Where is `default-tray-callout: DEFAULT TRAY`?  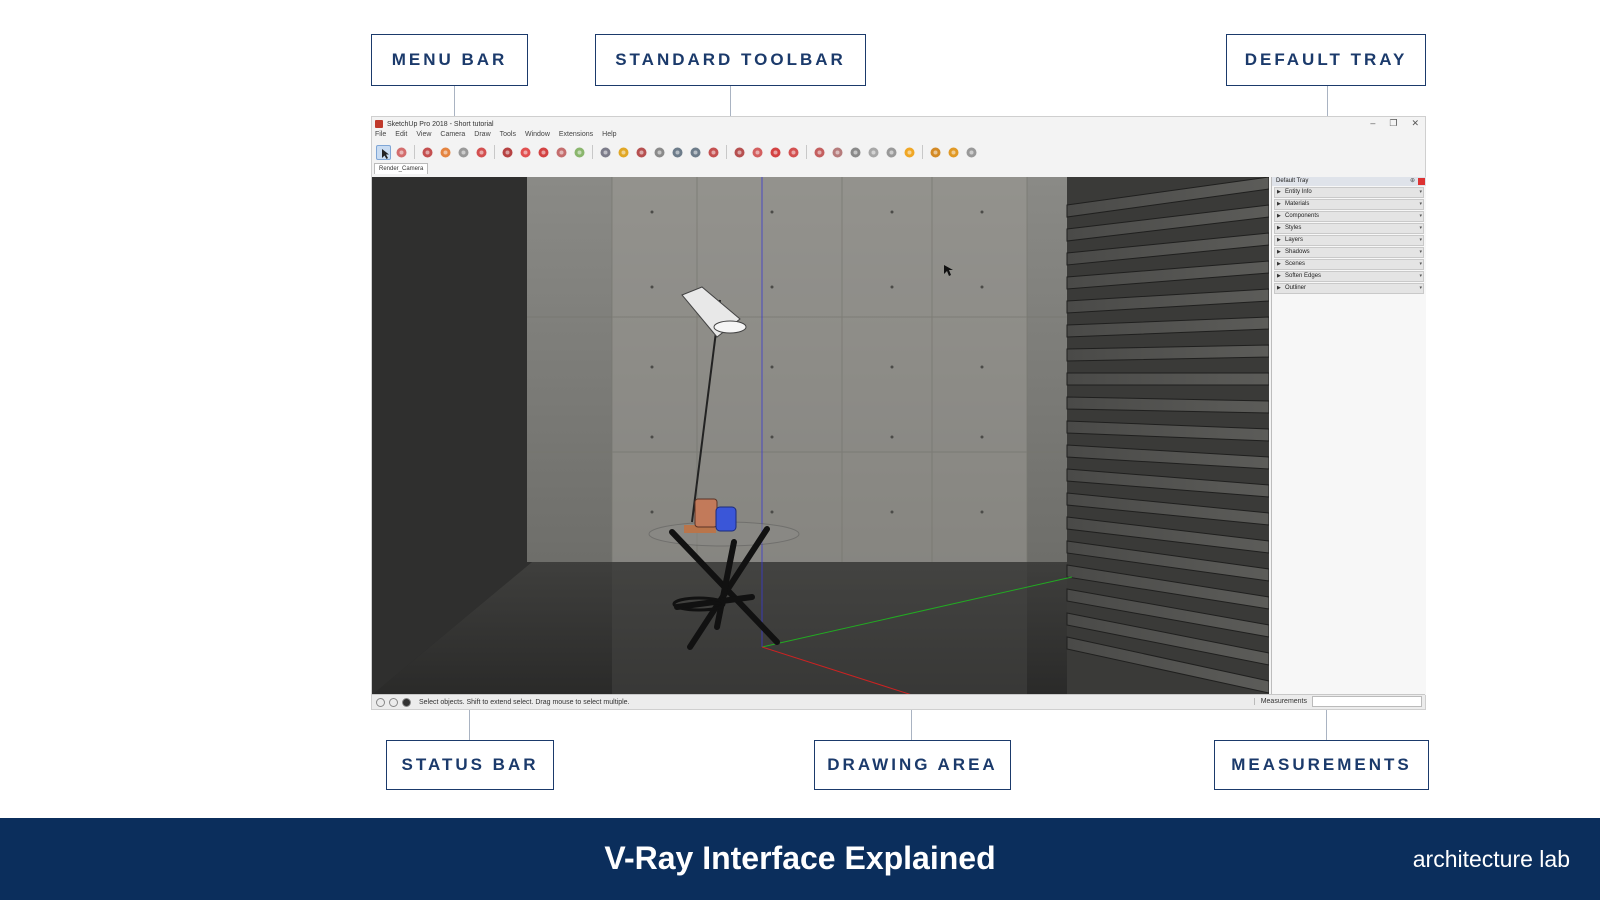 default-tray-callout: DEFAULT TRAY is located at coordinates (1326, 60).